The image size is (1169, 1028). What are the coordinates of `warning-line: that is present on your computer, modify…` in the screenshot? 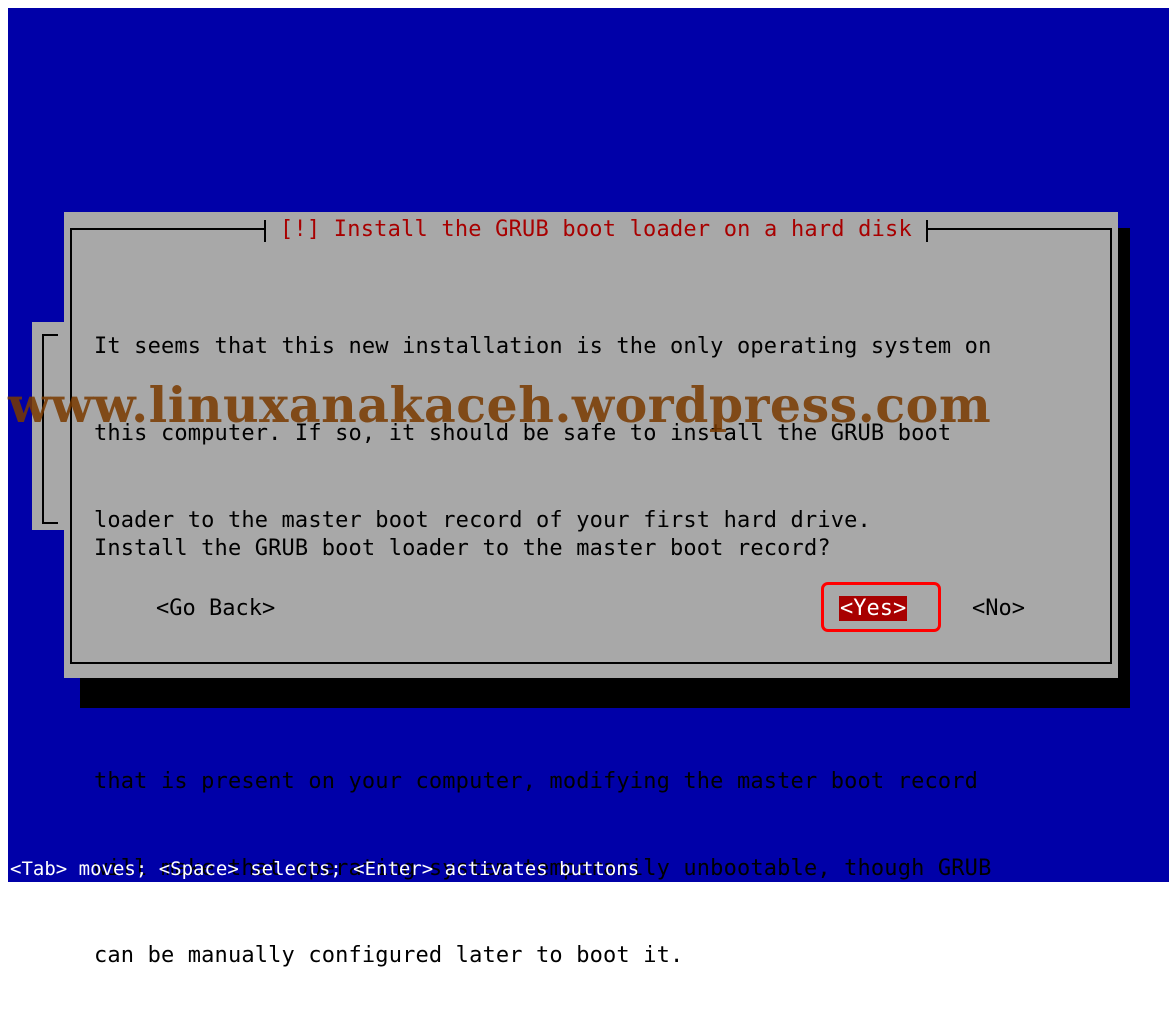 It's located at (536, 781).